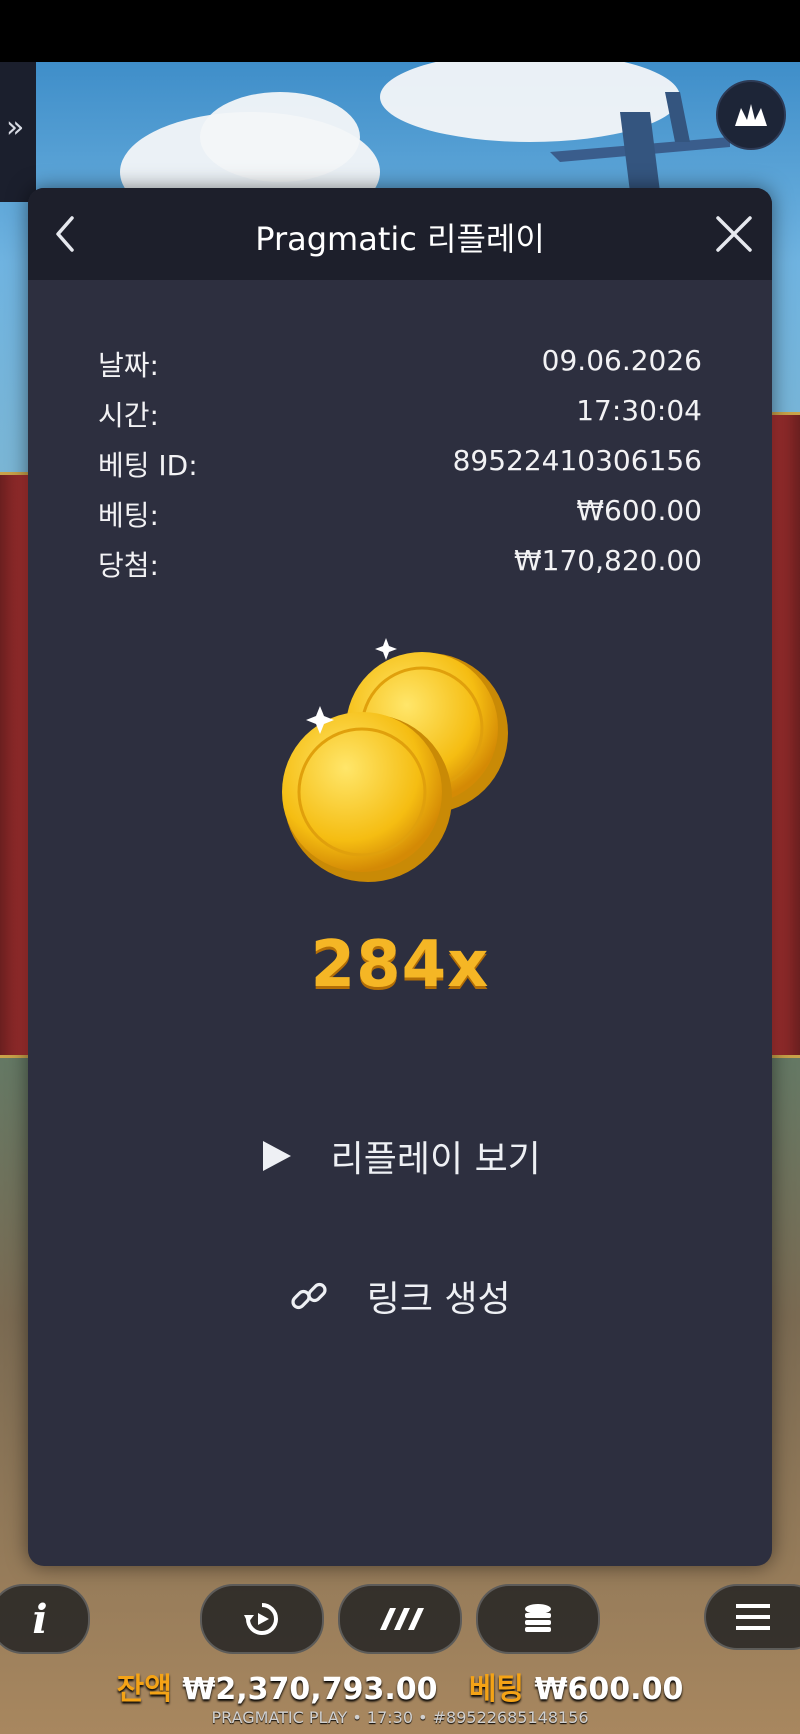 This screenshot has width=800, height=1734. I want to click on side-menu-toggle: », so click(18, 132).